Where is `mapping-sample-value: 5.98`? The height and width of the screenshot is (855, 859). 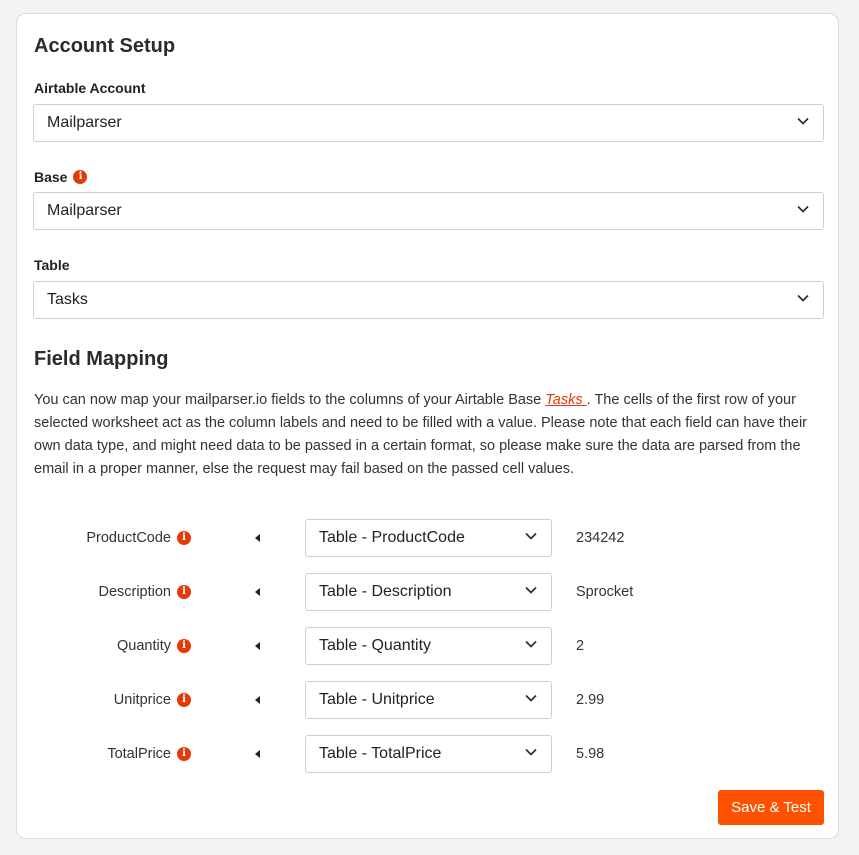 mapping-sample-value: 5.98 is located at coordinates (590, 754).